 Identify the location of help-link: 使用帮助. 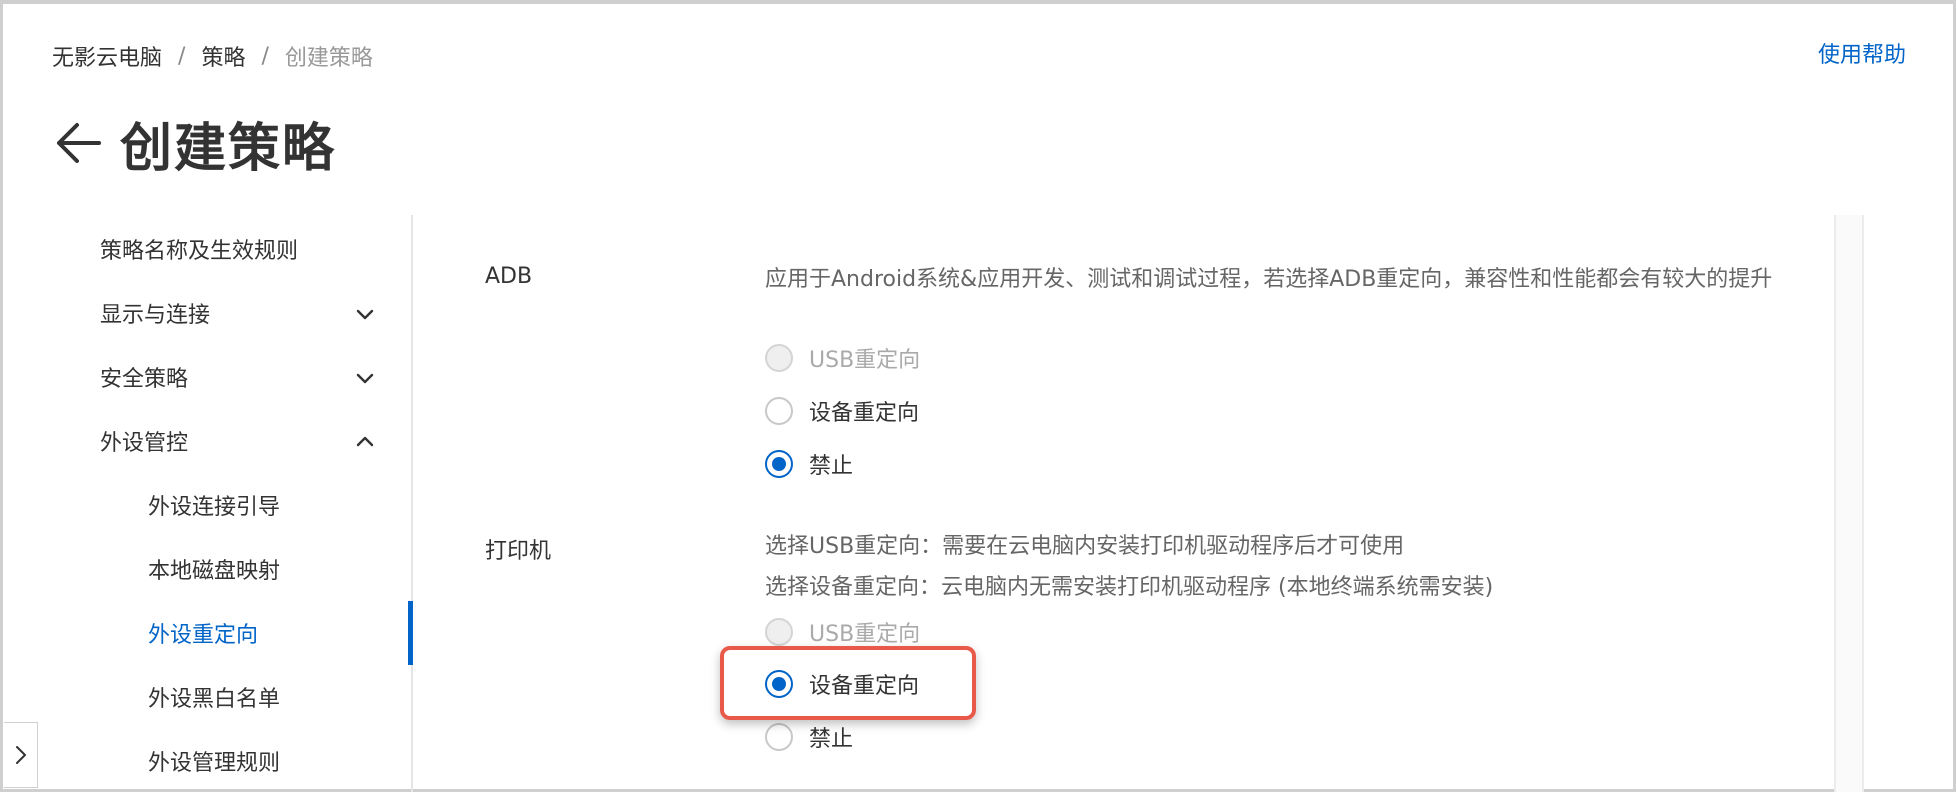
(1862, 56).